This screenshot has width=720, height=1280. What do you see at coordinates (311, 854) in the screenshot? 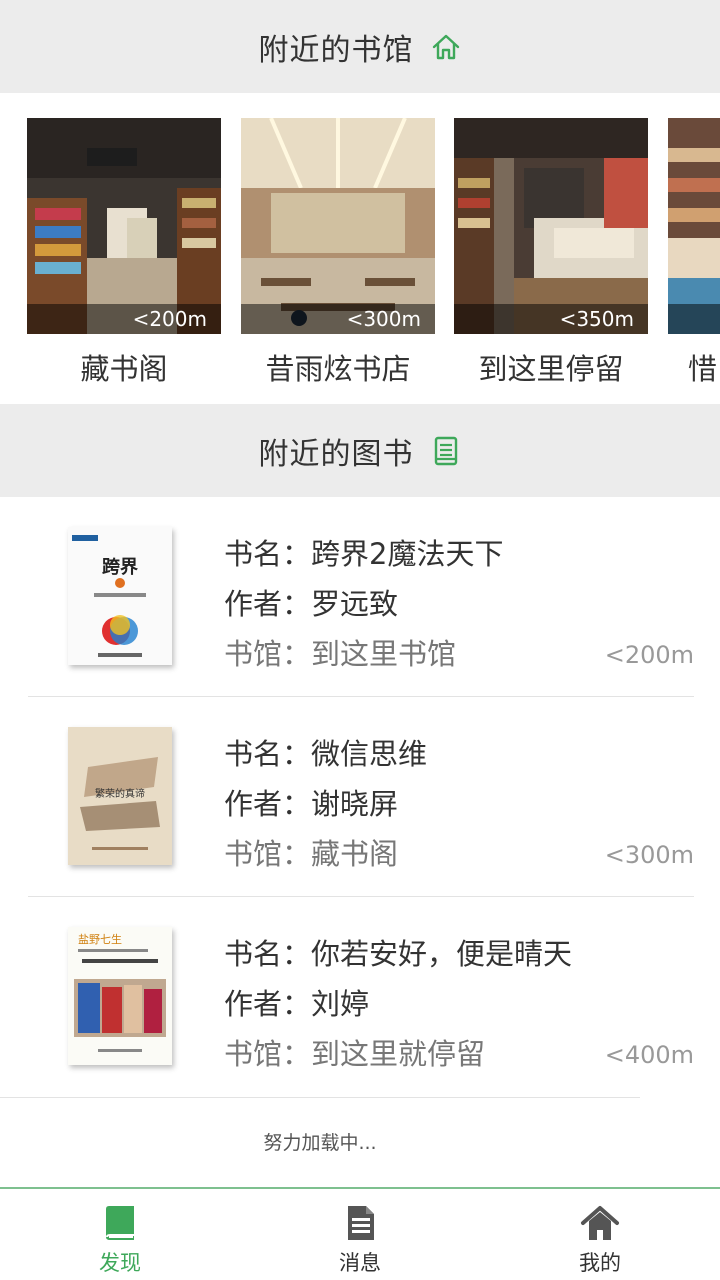
I see `book-library: 书馆：藏书阁` at bounding box center [311, 854].